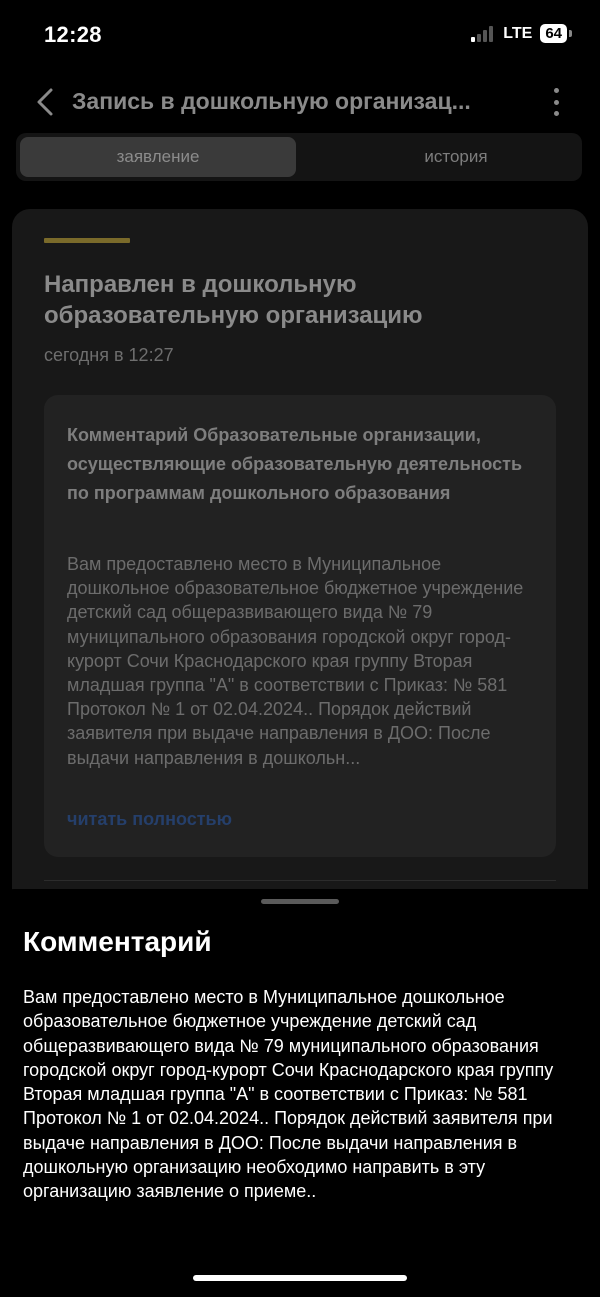  I want to click on more-vertical-icon, so click(556, 102).